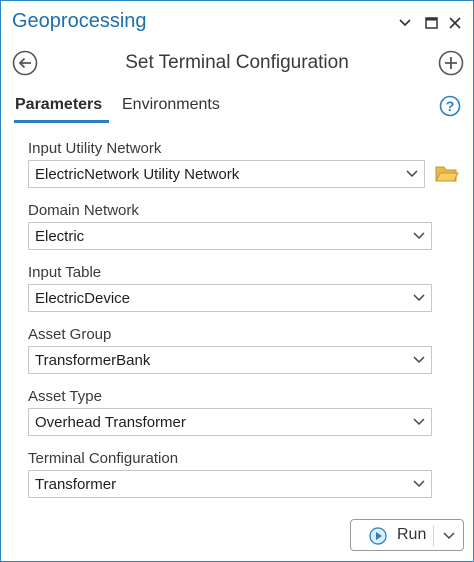 Image resolution: width=474 pixels, height=562 pixels. What do you see at coordinates (58, 105) in the screenshot?
I see `tab-parameters: Parameters` at bounding box center [58, 105].